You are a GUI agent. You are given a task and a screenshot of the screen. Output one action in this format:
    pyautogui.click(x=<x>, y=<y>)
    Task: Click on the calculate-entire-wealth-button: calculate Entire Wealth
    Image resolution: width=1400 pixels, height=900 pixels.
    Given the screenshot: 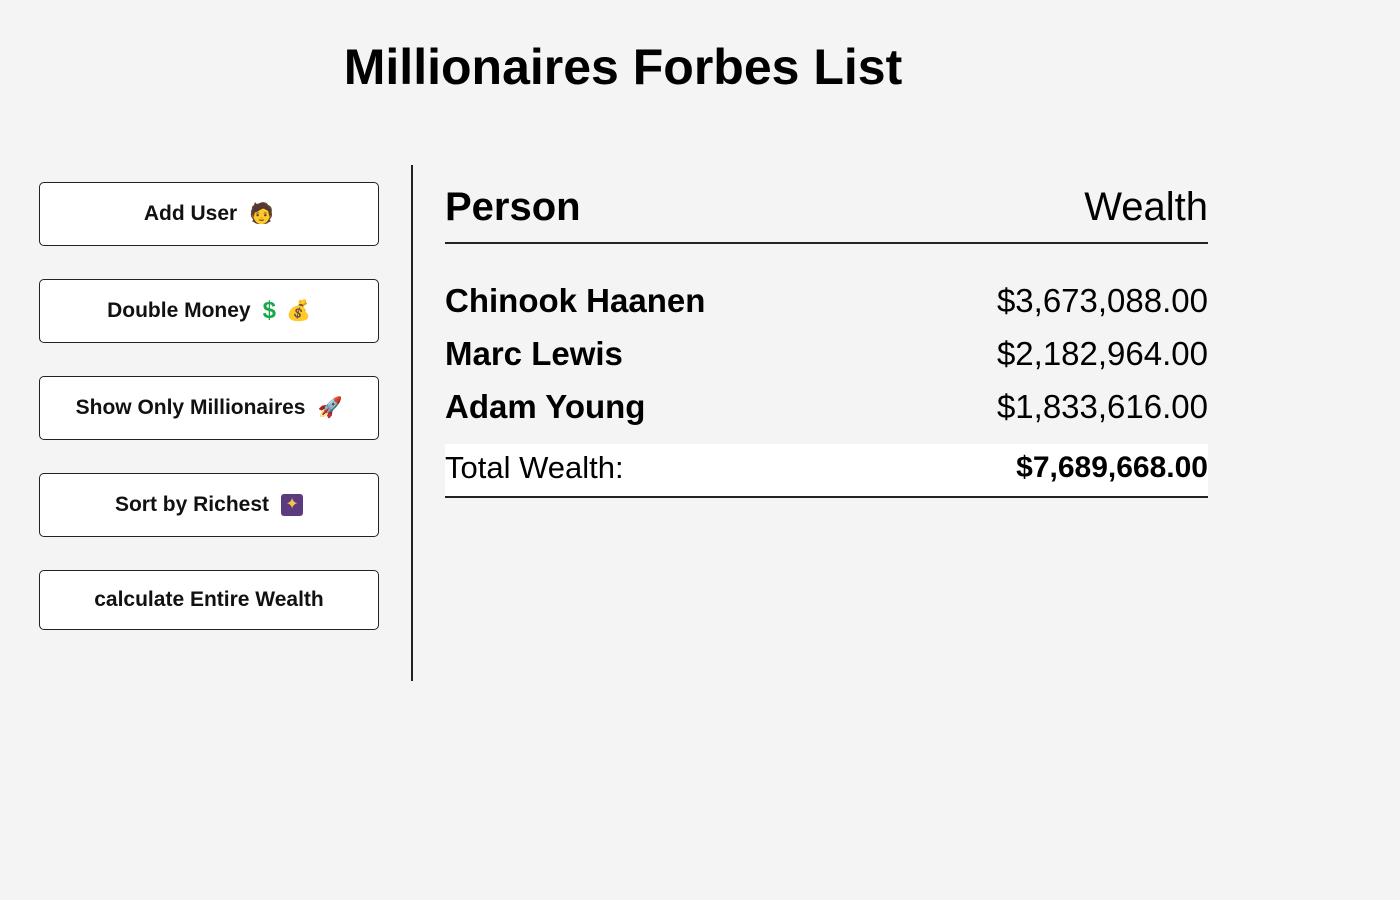 What is the action you would take?
    pyautogui.click(x=209, y=600)
    